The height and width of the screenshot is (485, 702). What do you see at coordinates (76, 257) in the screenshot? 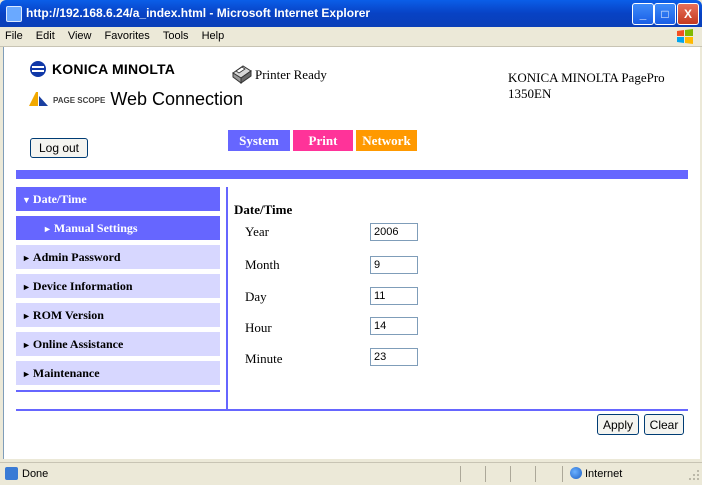
I see `sidebar-item-label: Admin Password` at bounding box center [76, 257].